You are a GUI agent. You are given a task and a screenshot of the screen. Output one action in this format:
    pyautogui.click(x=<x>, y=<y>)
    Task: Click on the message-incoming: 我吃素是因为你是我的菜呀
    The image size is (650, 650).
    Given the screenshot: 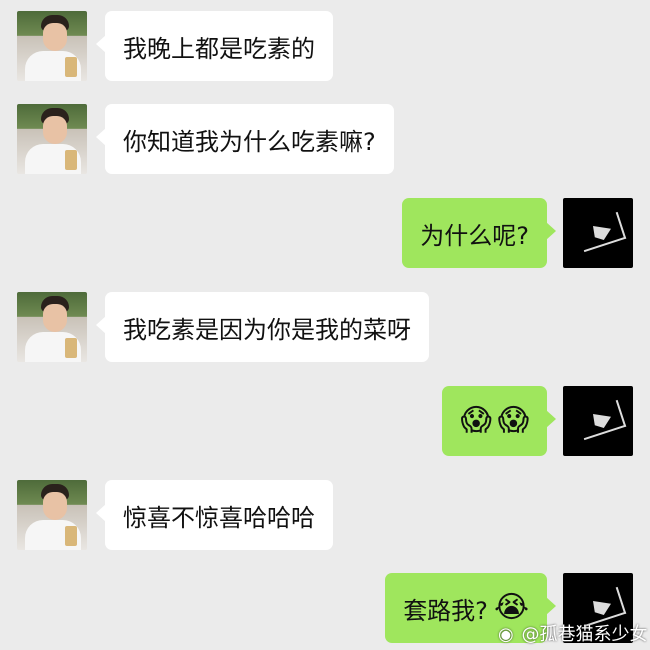 What is the action you would take?
    pyautogui.click(x=325, y=327)
    